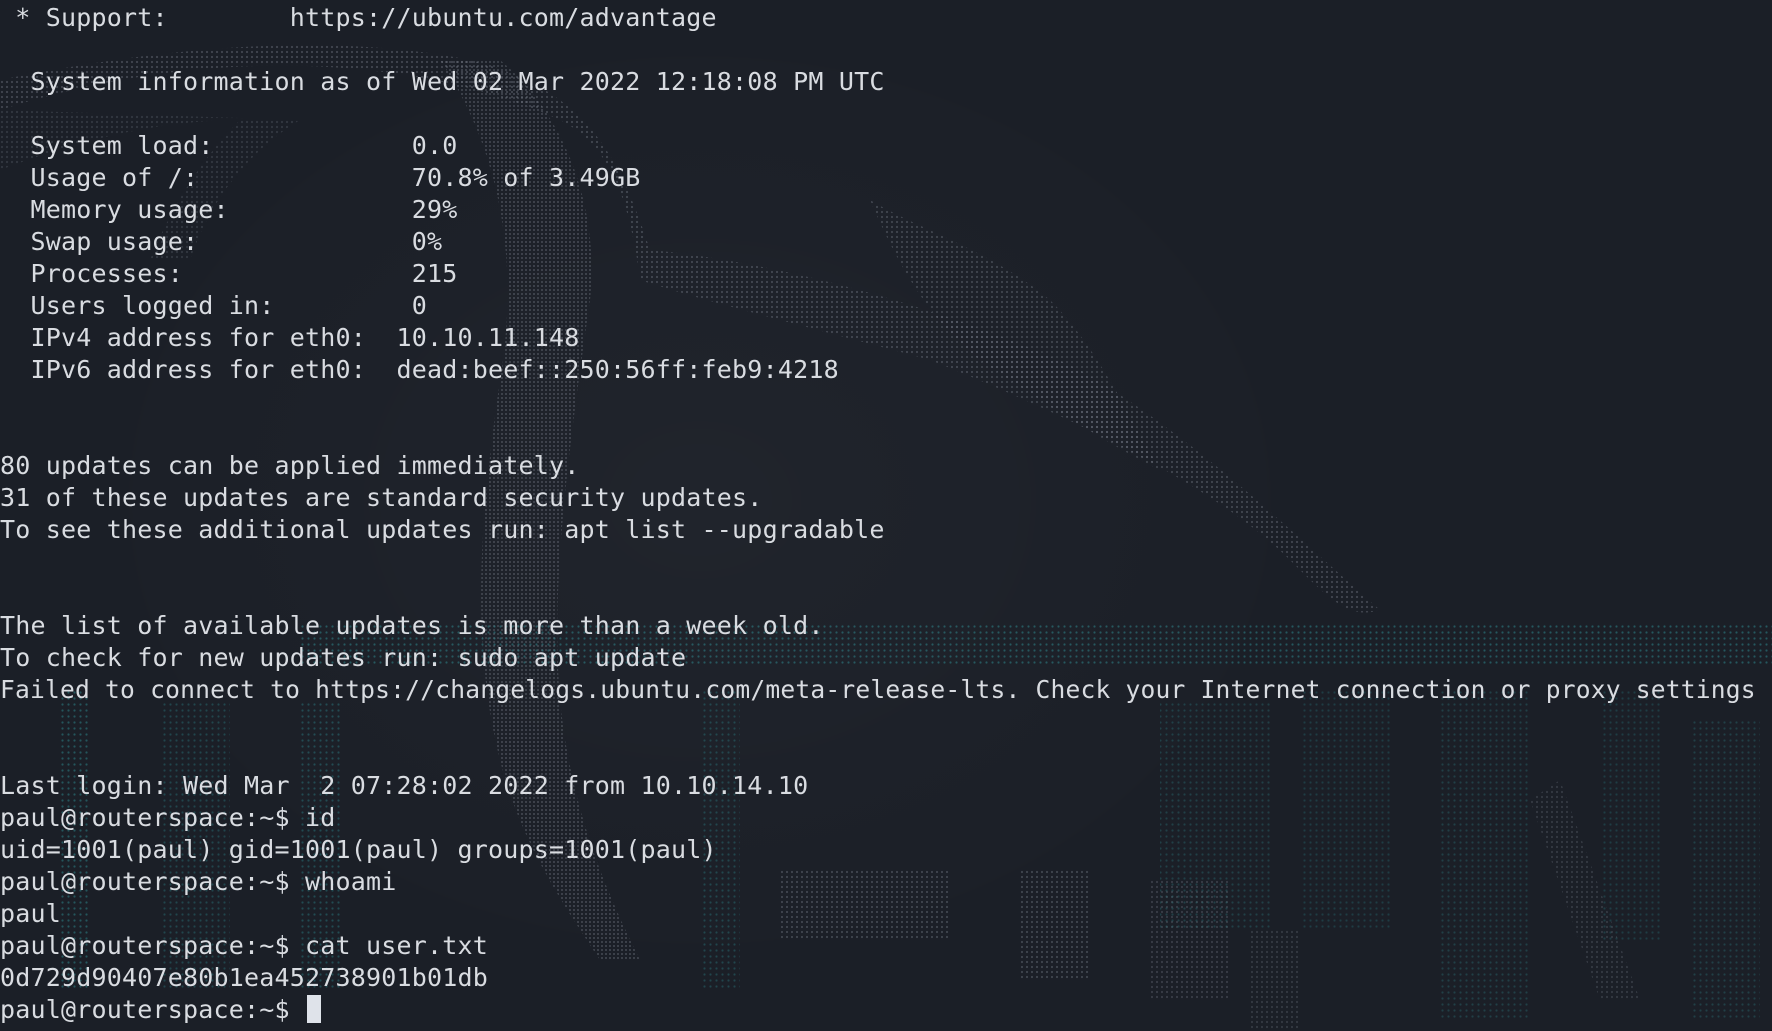 The height and width of the screenshot is (1031, 1772). I want to click on terminal-line: * Support: https://ubuntu.com/advantage, so click(358, 17).